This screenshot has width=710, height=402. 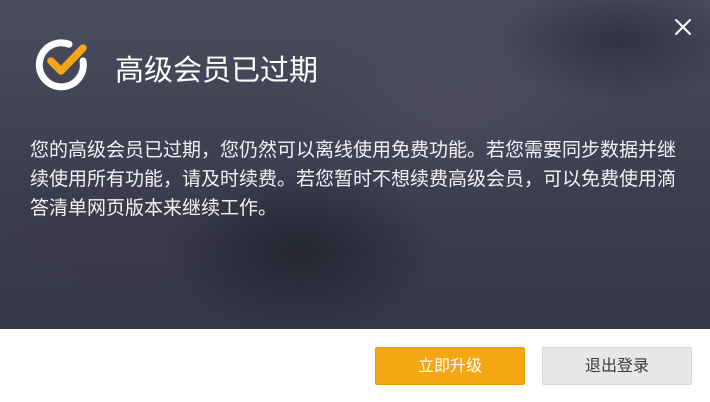 I want to click on close-icon, so click(x=683, y=27).